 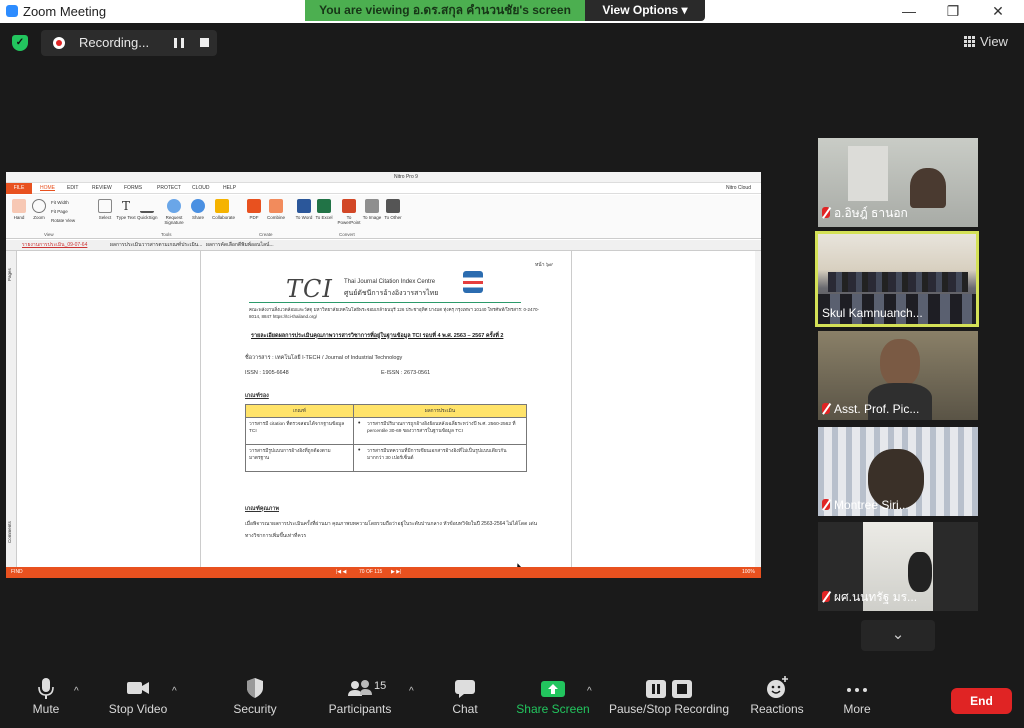 What do you see at coordinates (553, 694) in the screenshot?
I see `share-screen-button: Share Screen` at bounding box center [553, 694].